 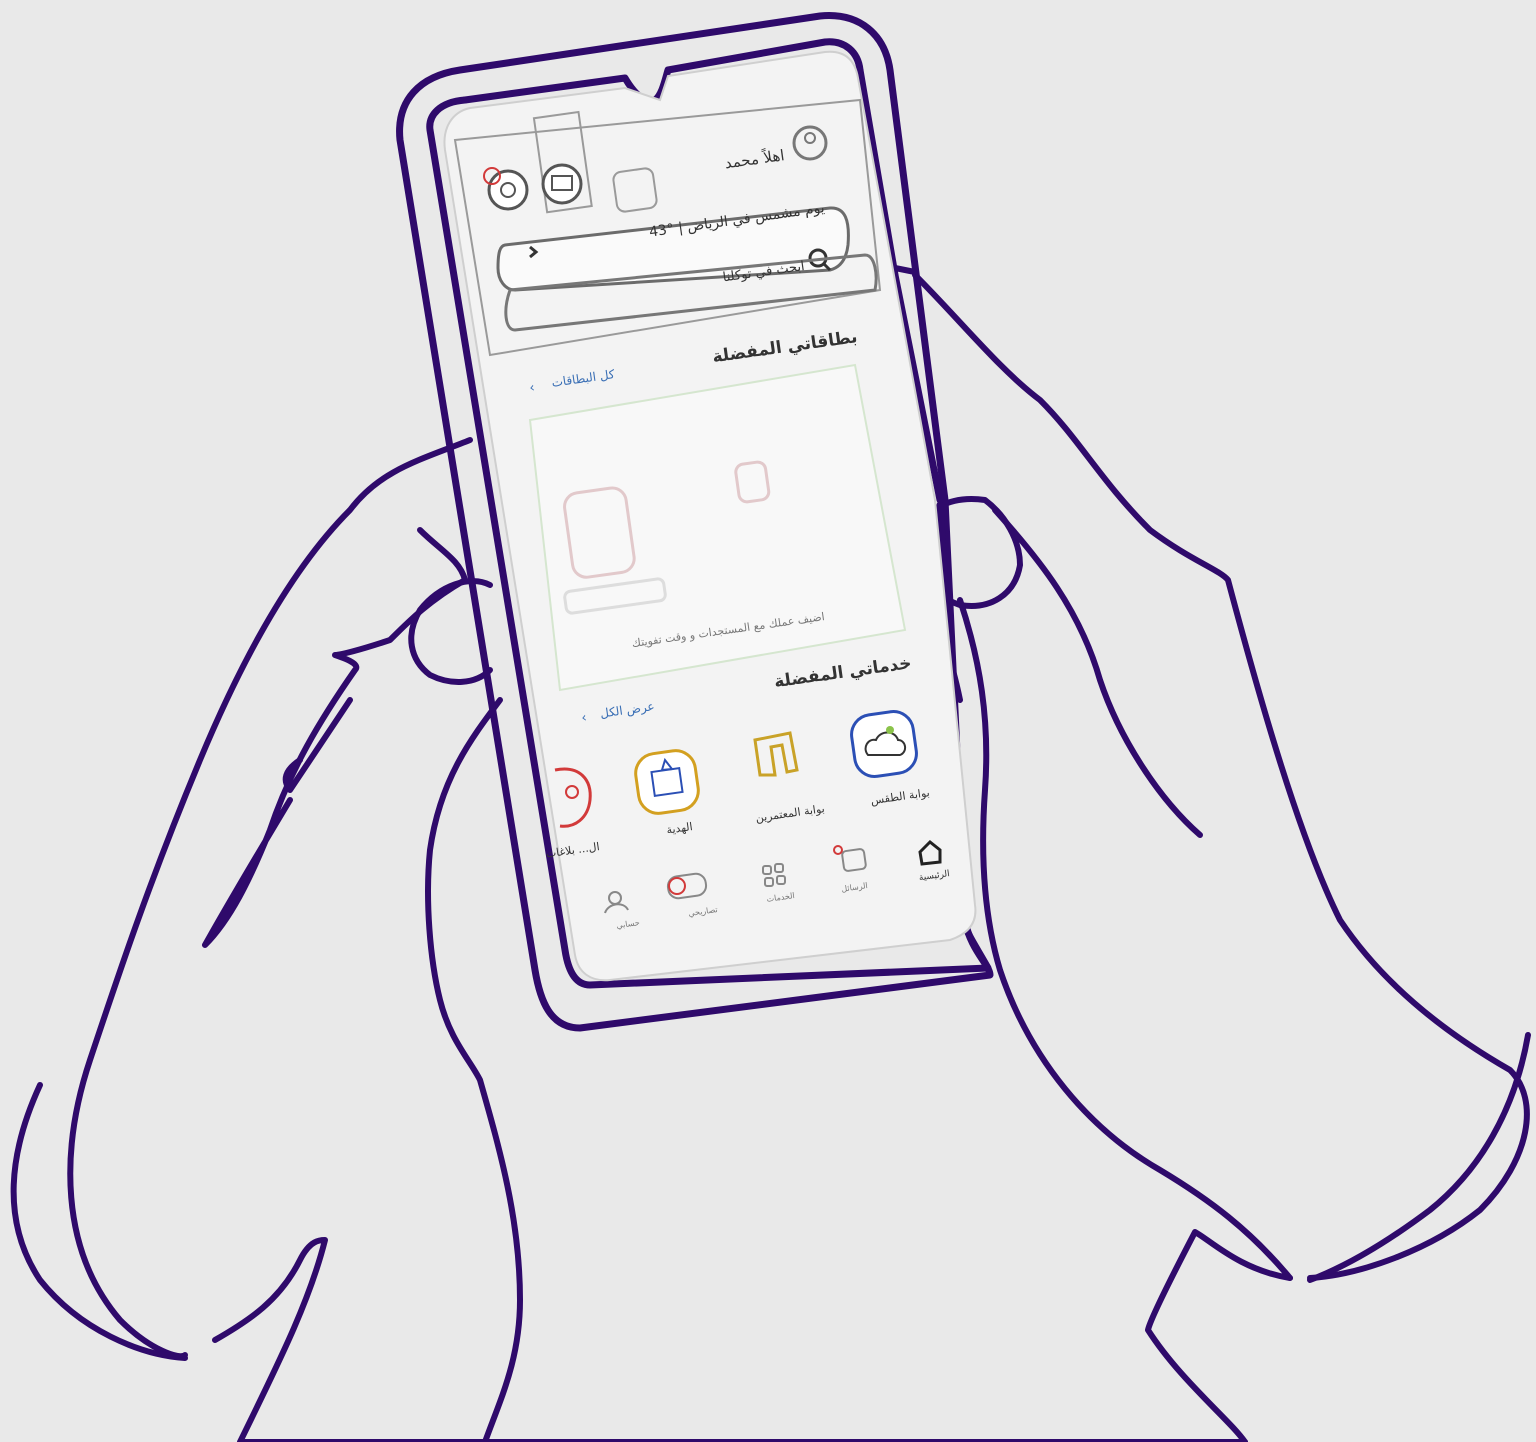 I want to click on weather-cloud-icon, so click(x=884, y=744).